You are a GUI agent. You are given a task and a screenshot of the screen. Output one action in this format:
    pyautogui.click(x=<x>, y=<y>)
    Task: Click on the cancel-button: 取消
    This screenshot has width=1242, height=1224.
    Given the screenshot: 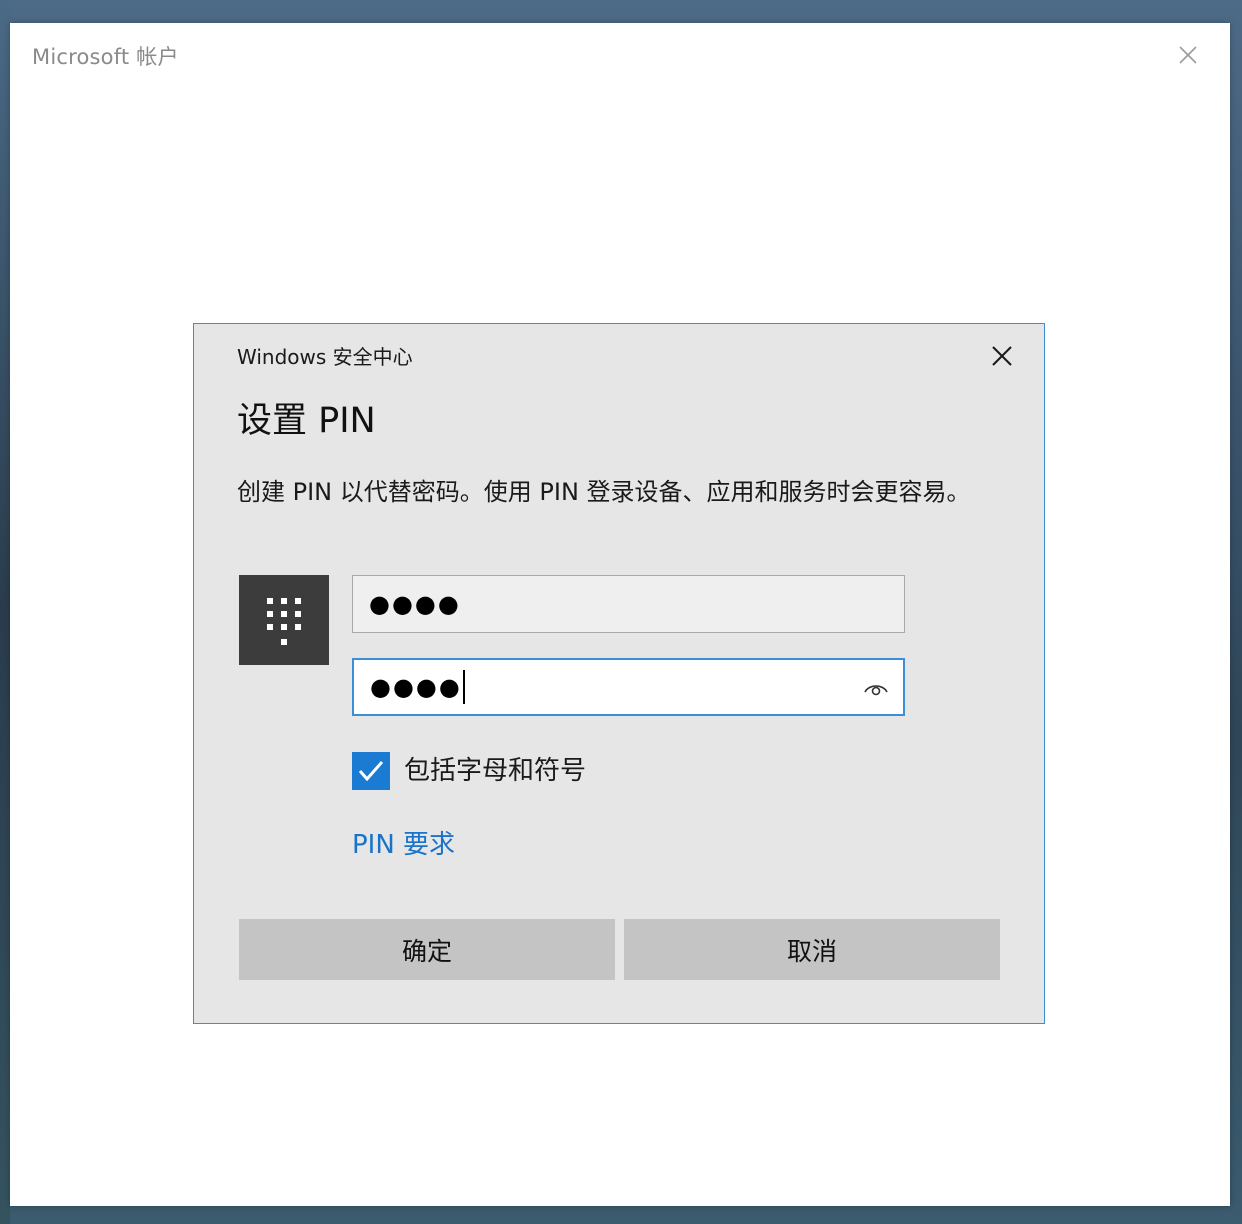 What is the action you would take?
    pyautogui.click(x=812, y=949)
    